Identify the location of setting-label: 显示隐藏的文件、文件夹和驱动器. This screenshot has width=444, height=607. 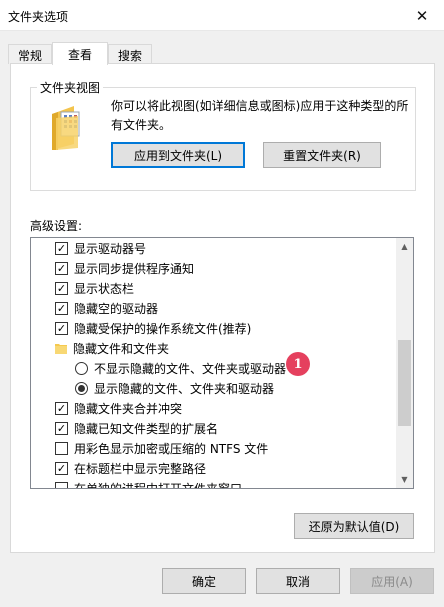
(184, 388).